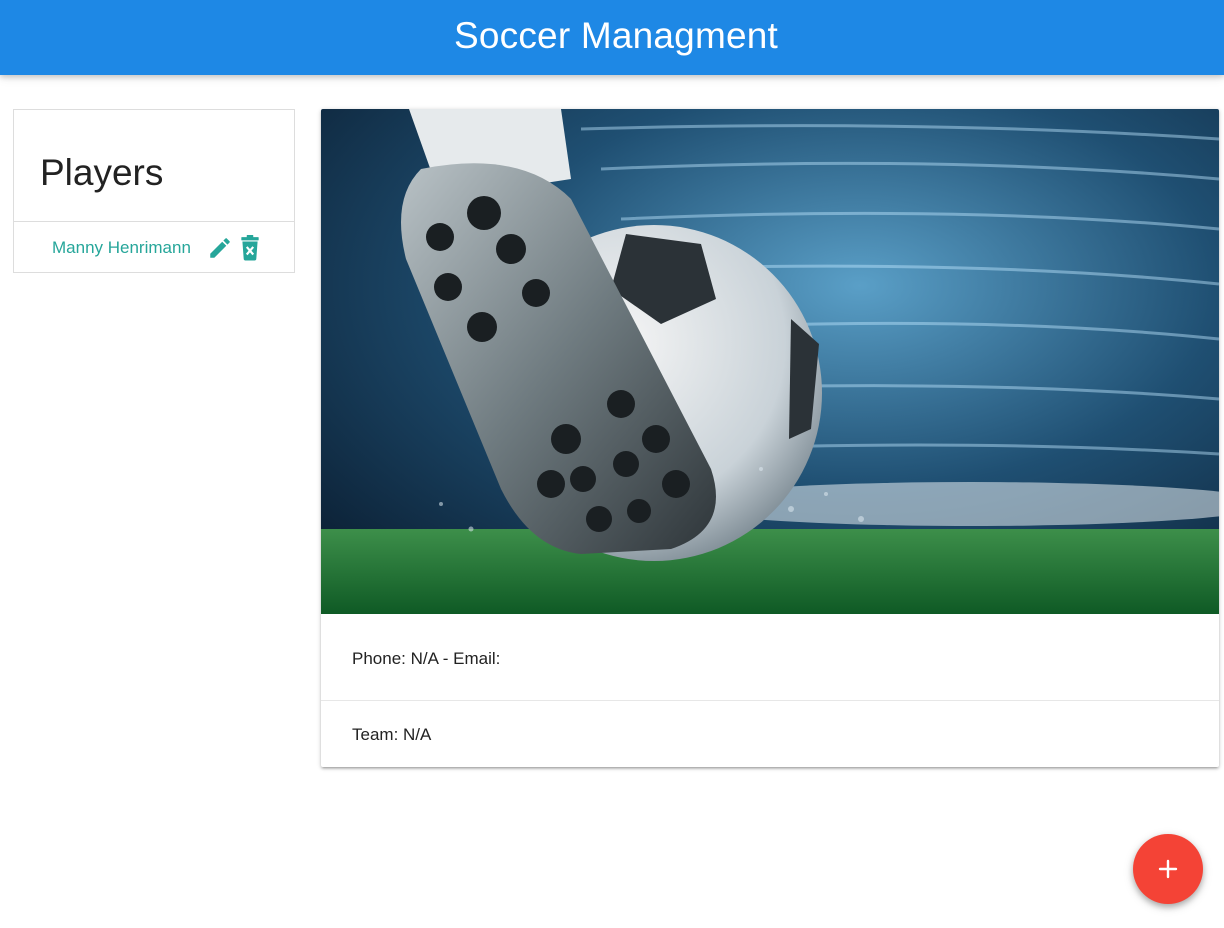 This screenshot has height=928, width=1224. I want to click on contact-info: Phone: N/A - Email:, so click(770, 657).